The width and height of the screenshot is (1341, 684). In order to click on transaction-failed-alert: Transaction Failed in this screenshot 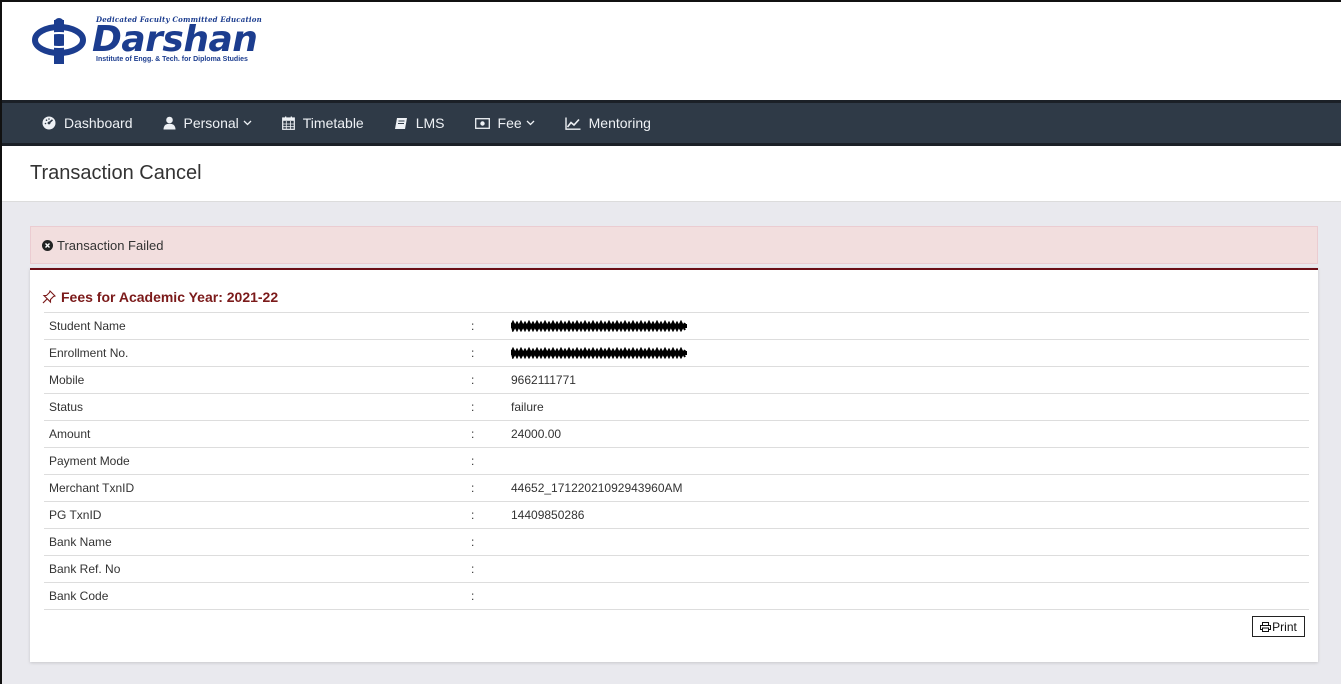, I will do `click(674, 245)`.